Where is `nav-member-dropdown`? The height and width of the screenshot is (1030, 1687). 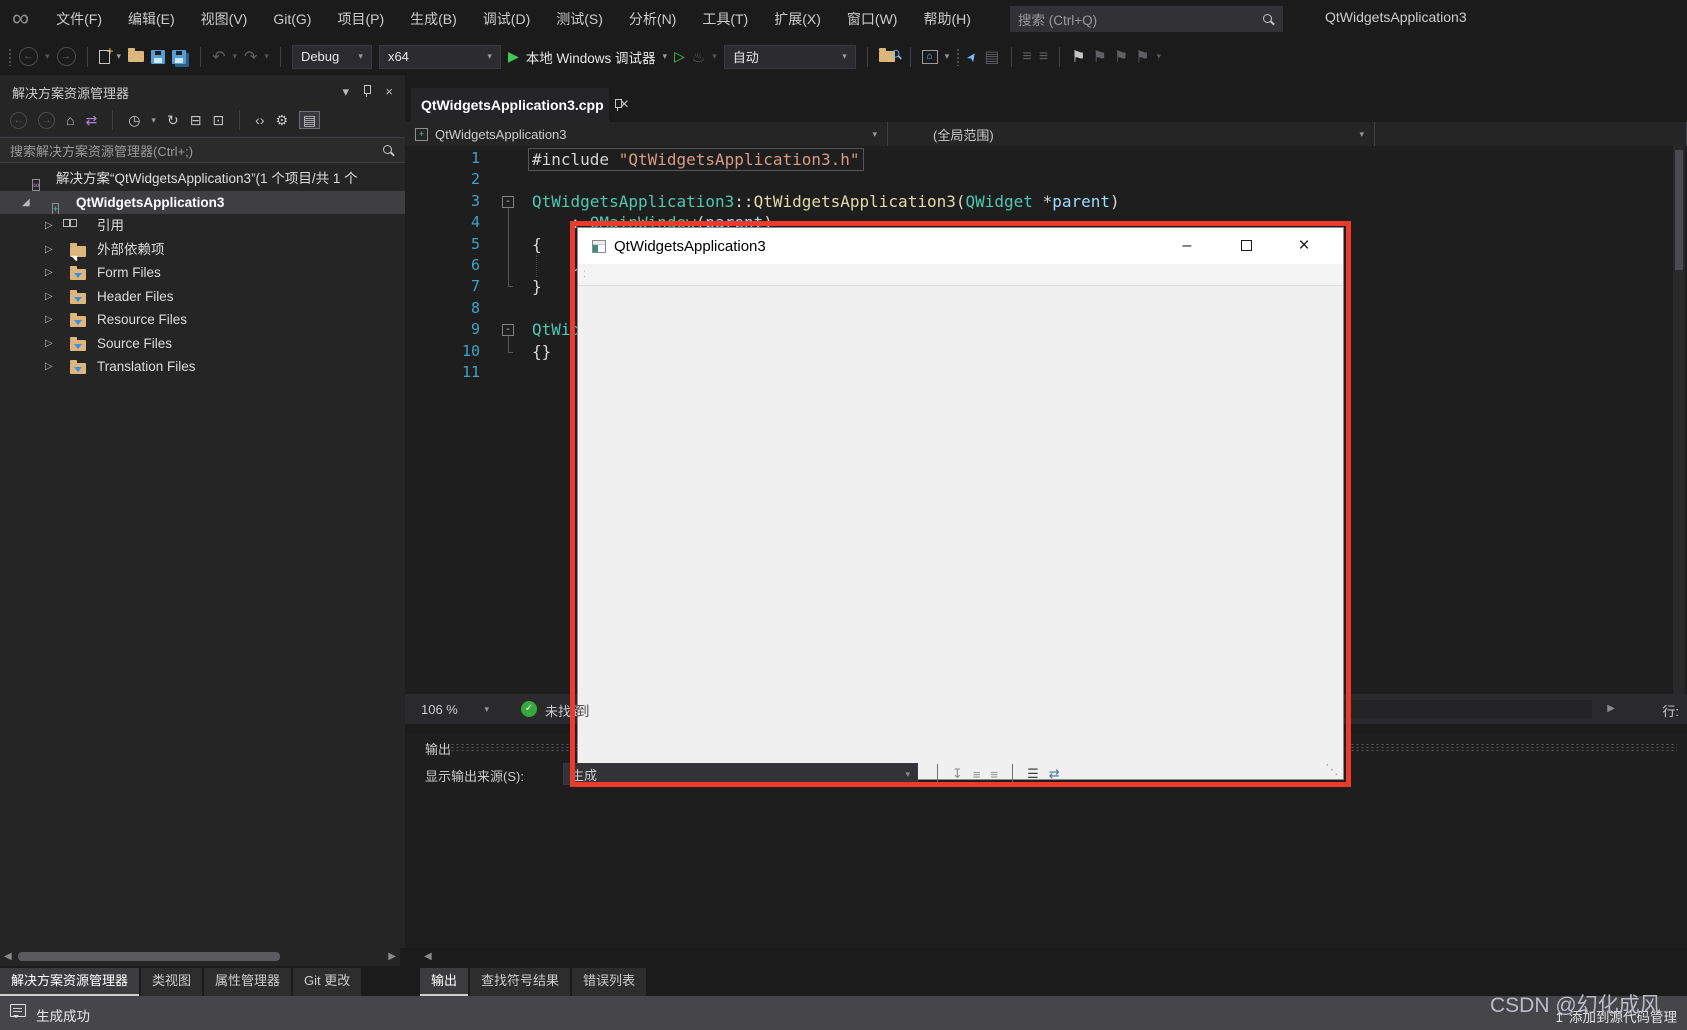 nav-member-dropdown is located at coordinates (1531, 134).